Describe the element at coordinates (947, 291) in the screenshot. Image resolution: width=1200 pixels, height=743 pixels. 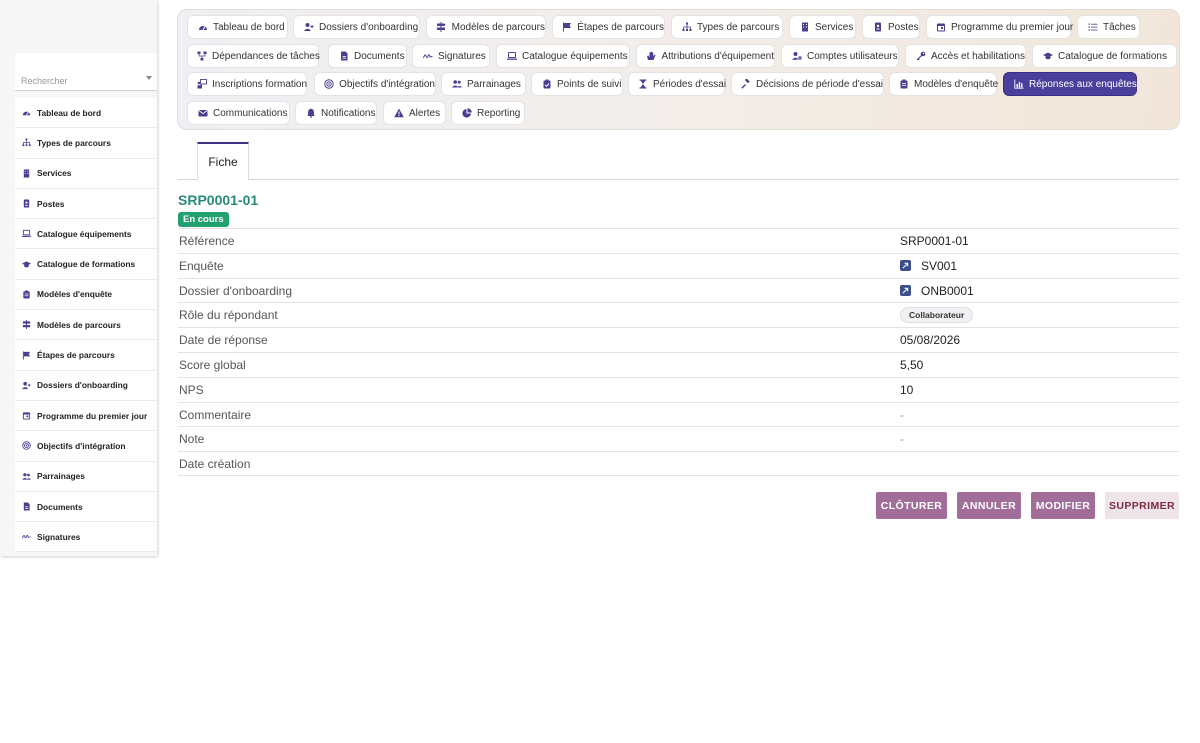
I see `link-text: ONB0001` at that location.